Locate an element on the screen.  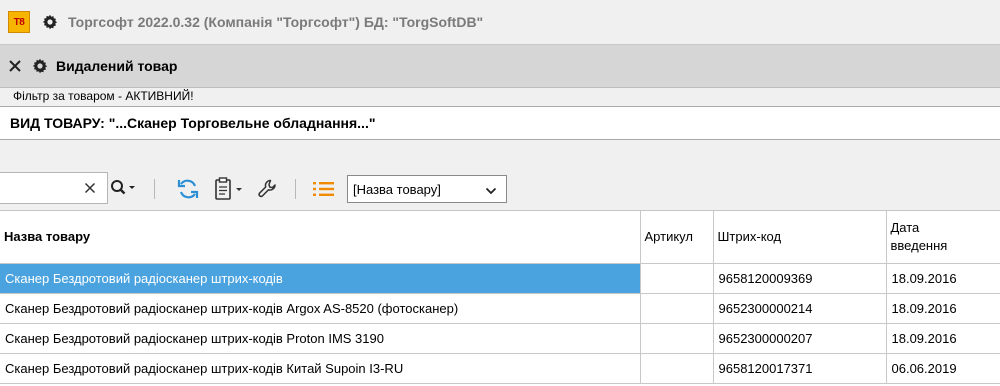
sort-field-value: [Назва товару] is located at coordinates (397, 189).